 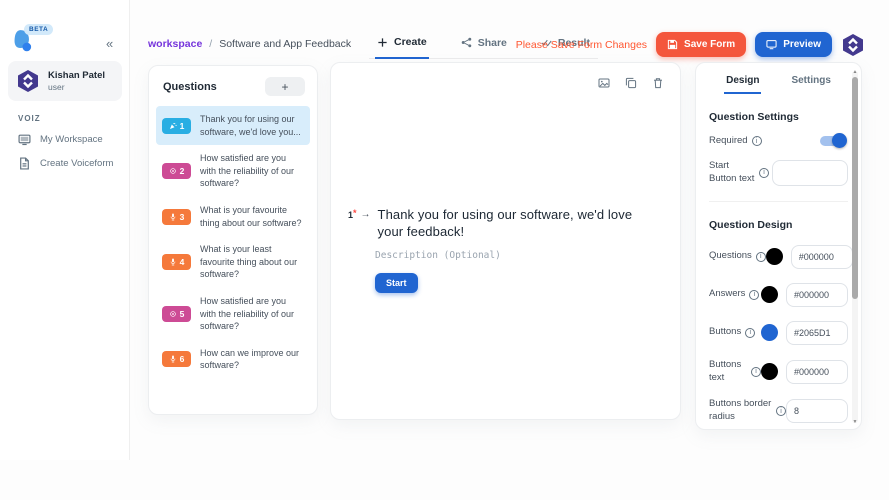 What do you see at coordinates (732, 172) in the screenshot?
I see `start-button-text-label: Start Button text` at bounding box center [732, 172].